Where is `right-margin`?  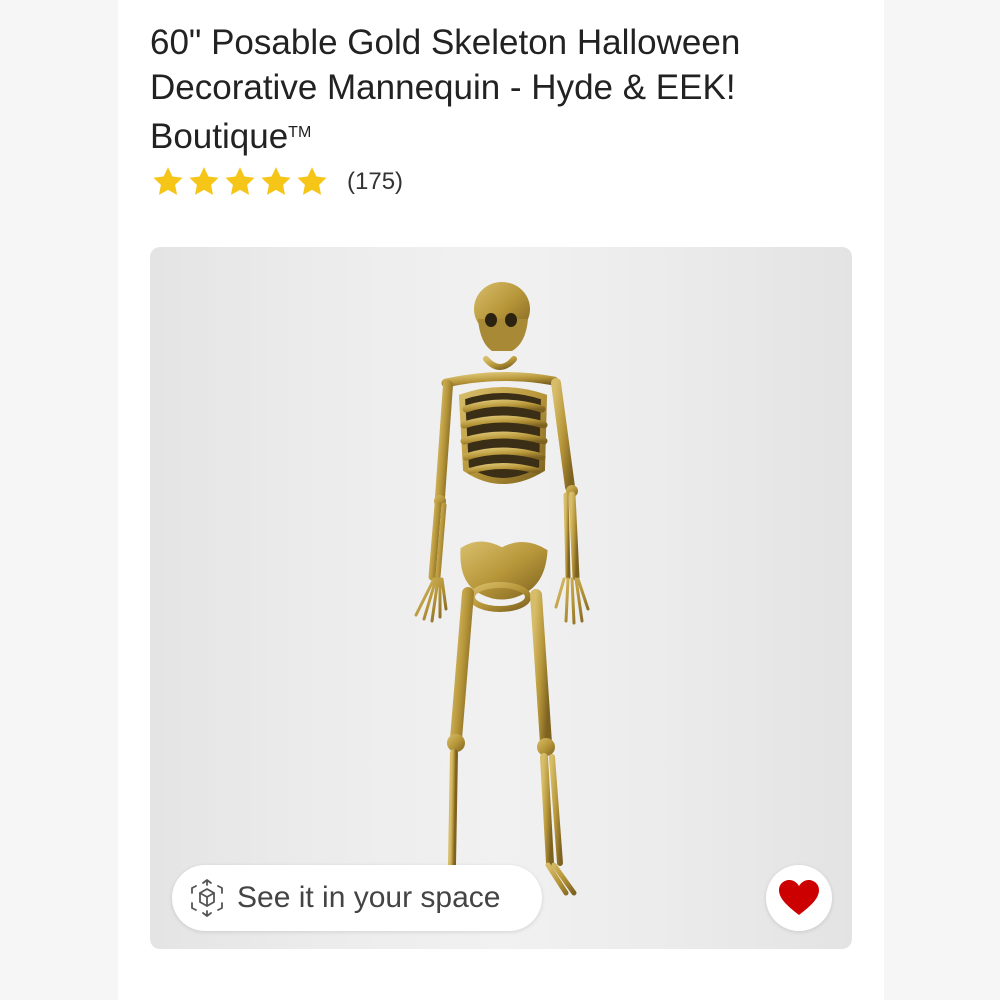 right-margin is located at coordinates (942, 500).